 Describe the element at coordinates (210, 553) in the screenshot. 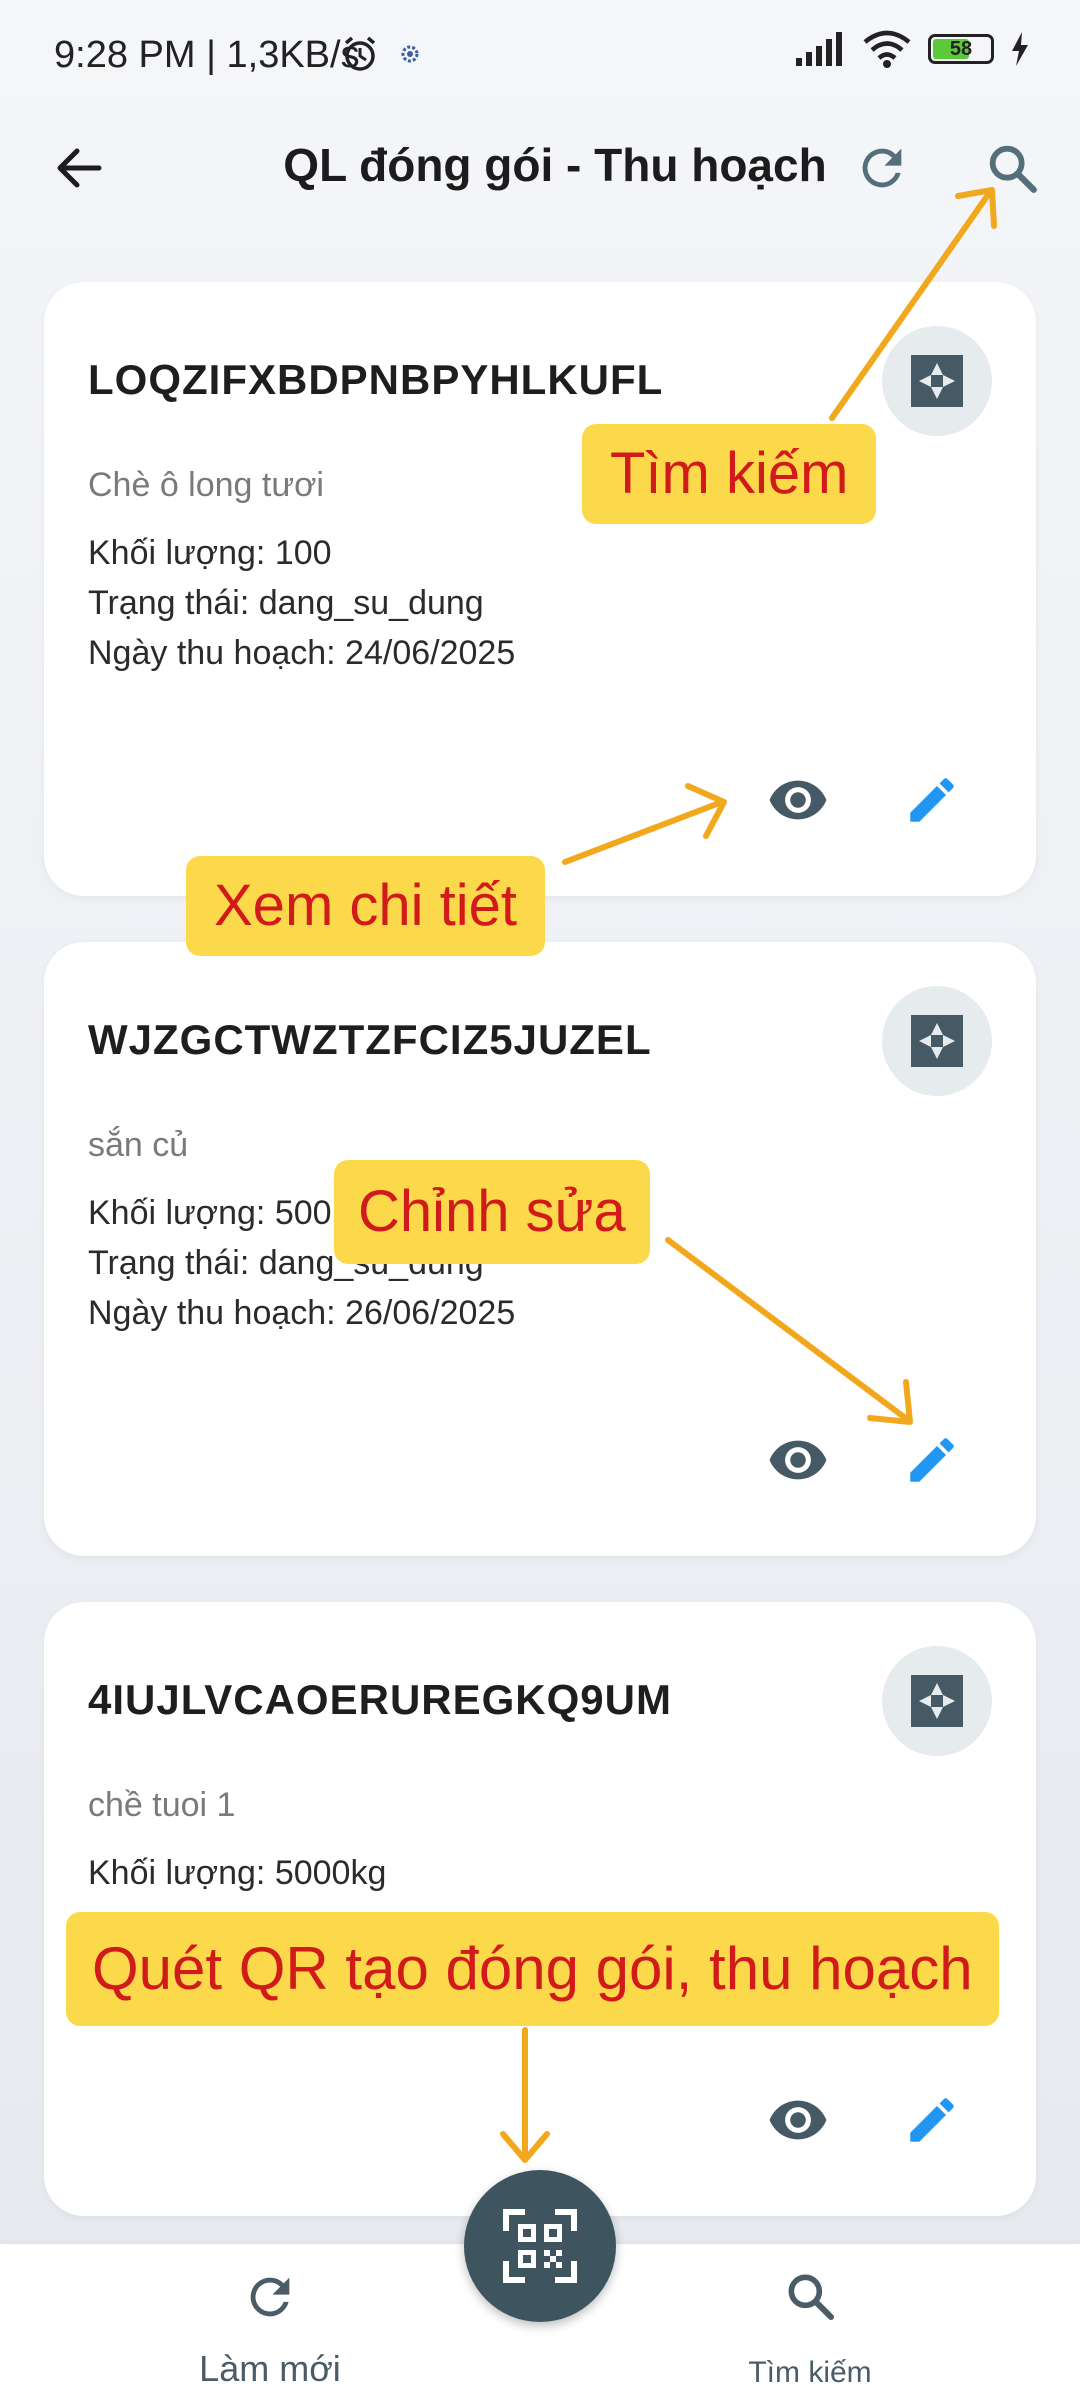

I see `weight-text: Khối lượng: 100` at that location.